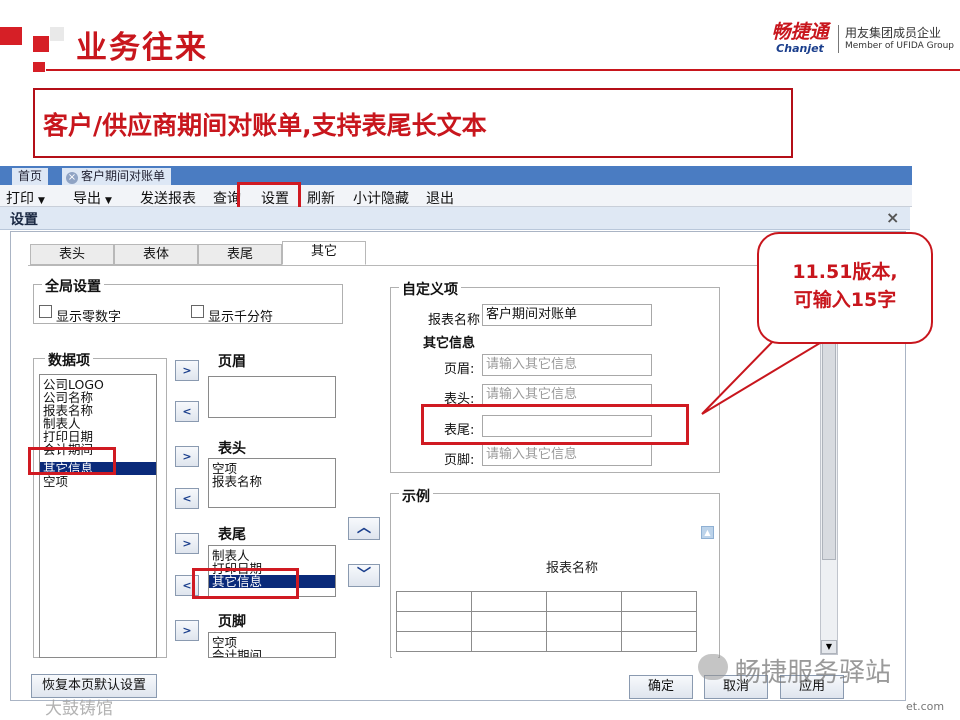  Describe the element at coordinates (455, 218) in the screenshot. I see `dialog-titlebar` at that location.